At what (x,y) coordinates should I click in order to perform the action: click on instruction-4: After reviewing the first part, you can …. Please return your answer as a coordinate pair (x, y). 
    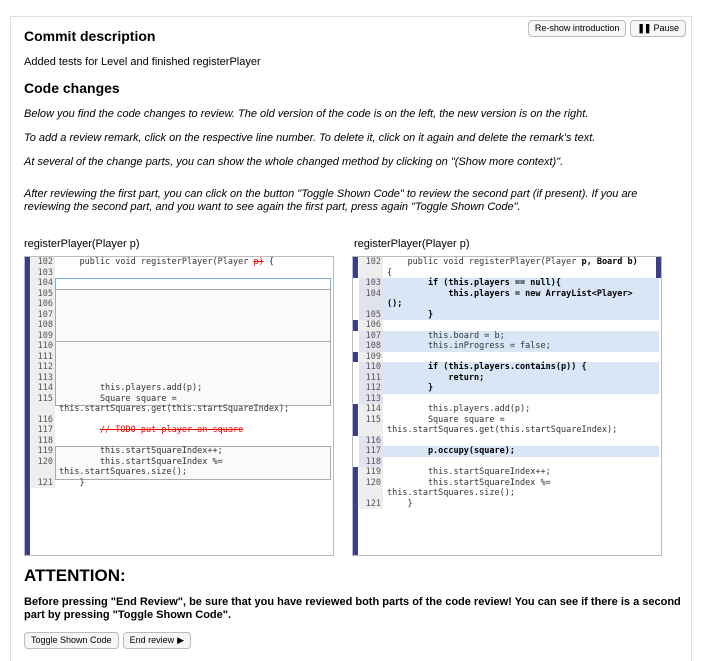
    Looking at the image, I should click on (331, 200).